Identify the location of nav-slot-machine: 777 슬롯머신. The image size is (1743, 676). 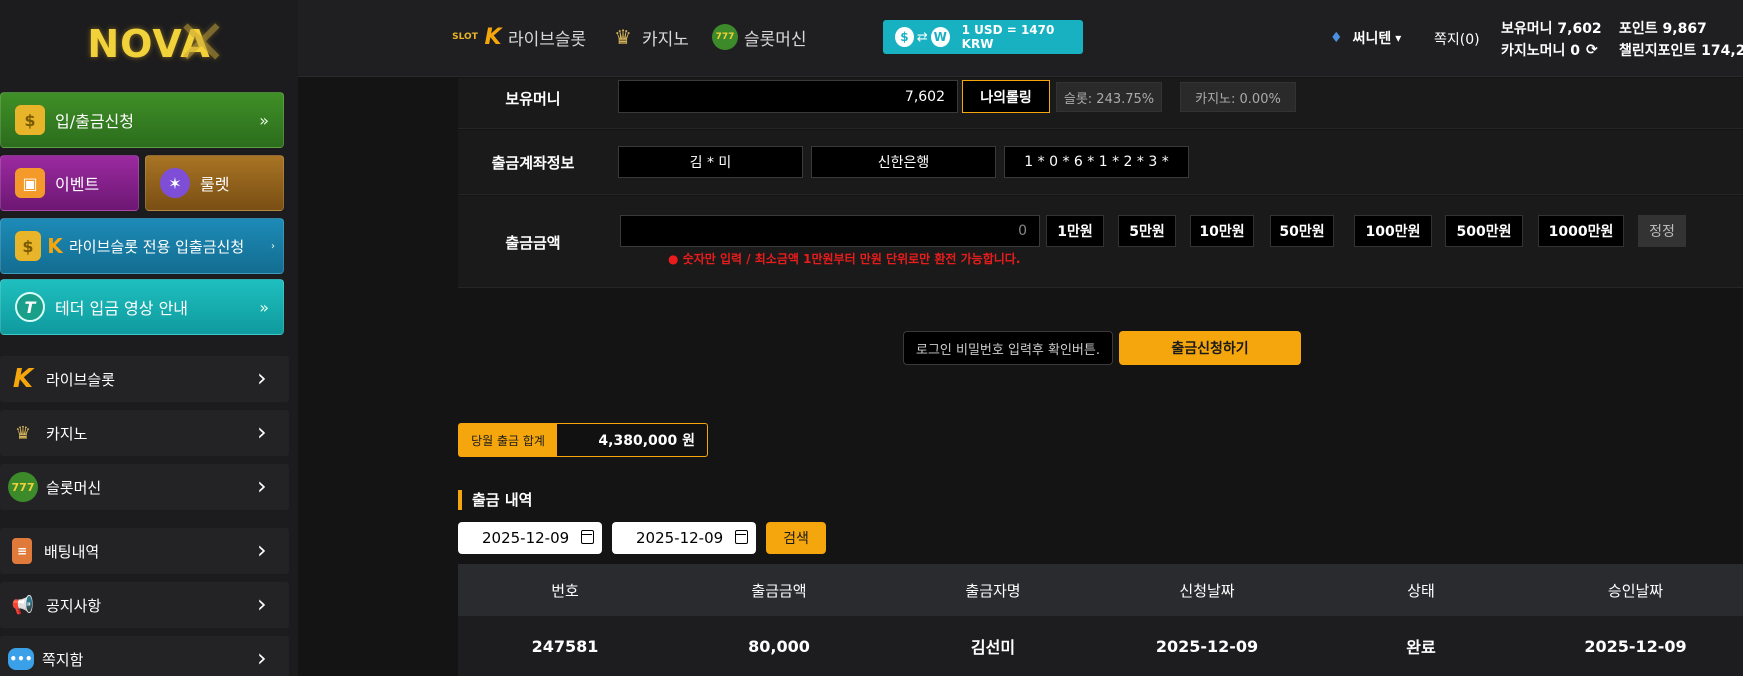
(759, 37).